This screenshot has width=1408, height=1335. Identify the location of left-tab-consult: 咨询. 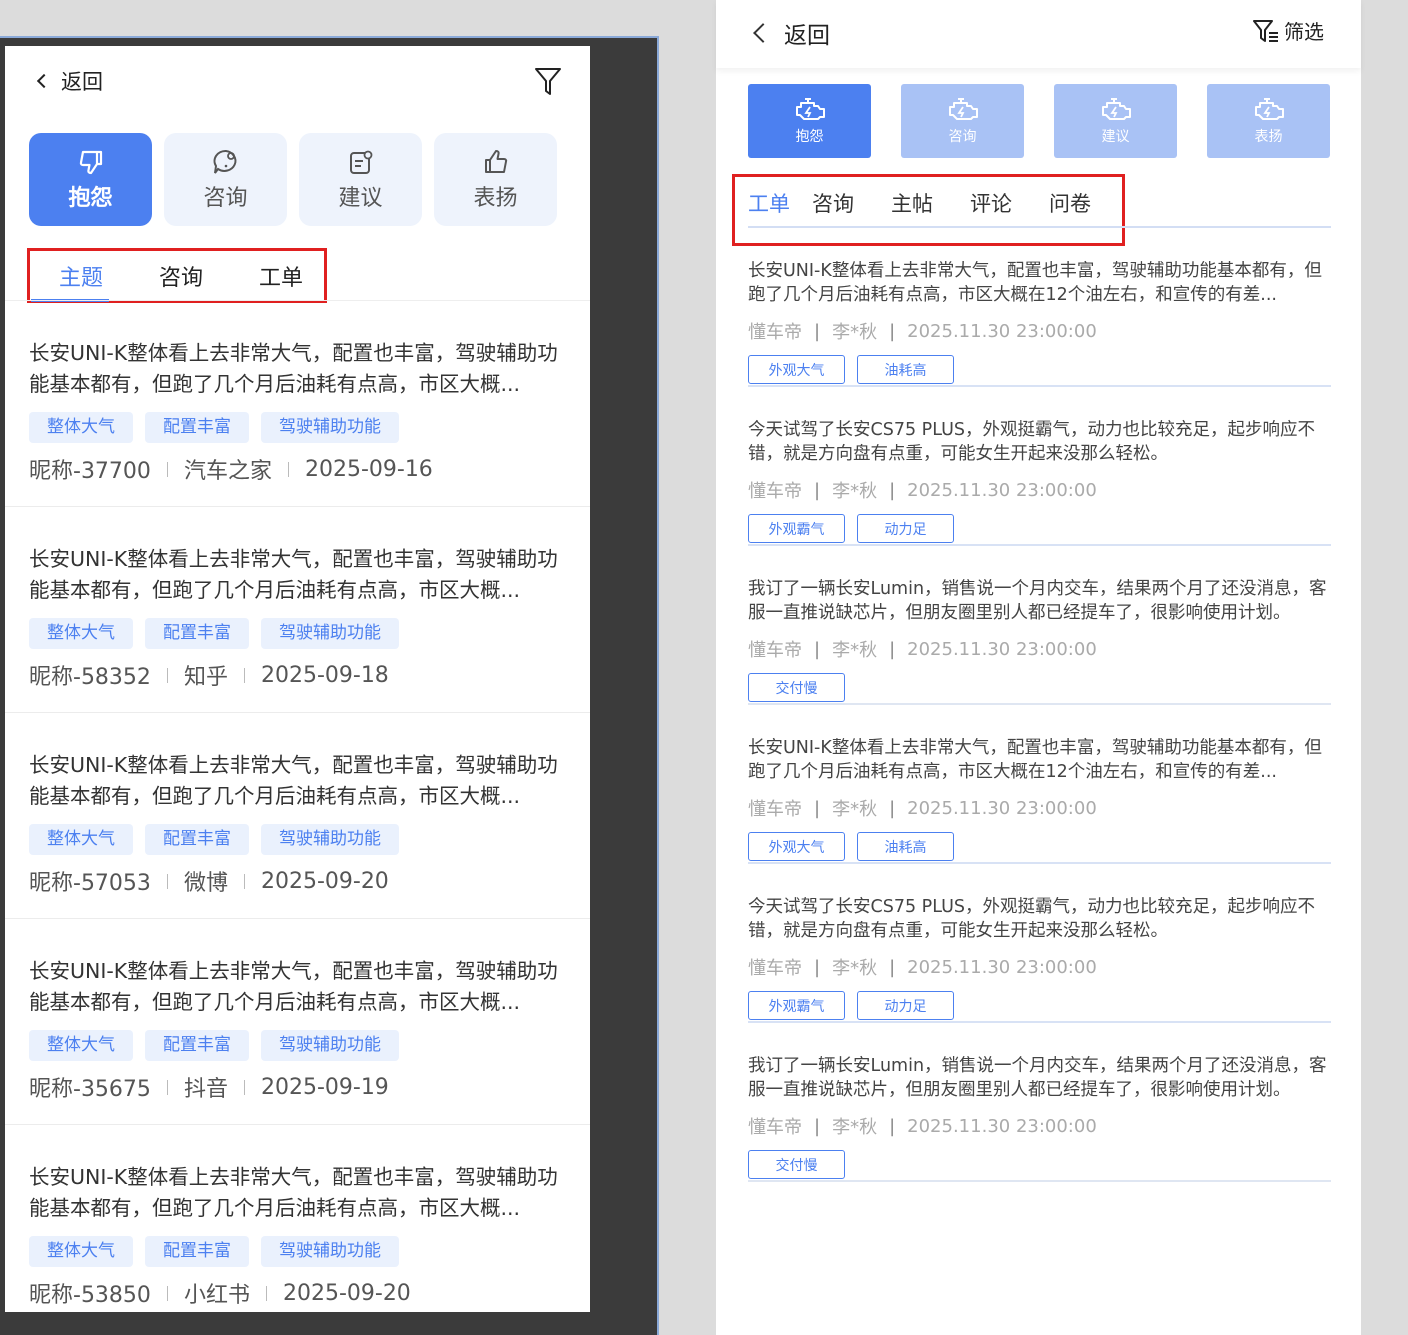
(181, 277).